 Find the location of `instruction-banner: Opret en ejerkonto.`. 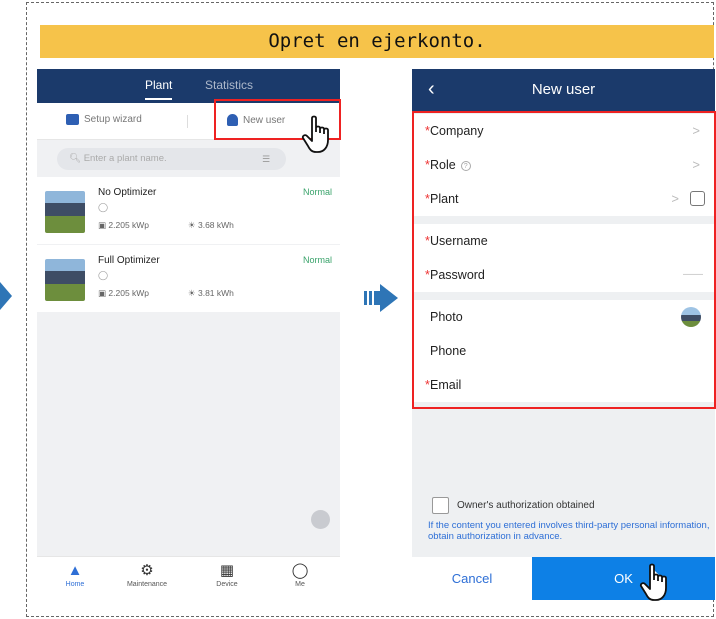

instruction-banner: Opret en ejerkonto. is located at coordinates (377, 41).